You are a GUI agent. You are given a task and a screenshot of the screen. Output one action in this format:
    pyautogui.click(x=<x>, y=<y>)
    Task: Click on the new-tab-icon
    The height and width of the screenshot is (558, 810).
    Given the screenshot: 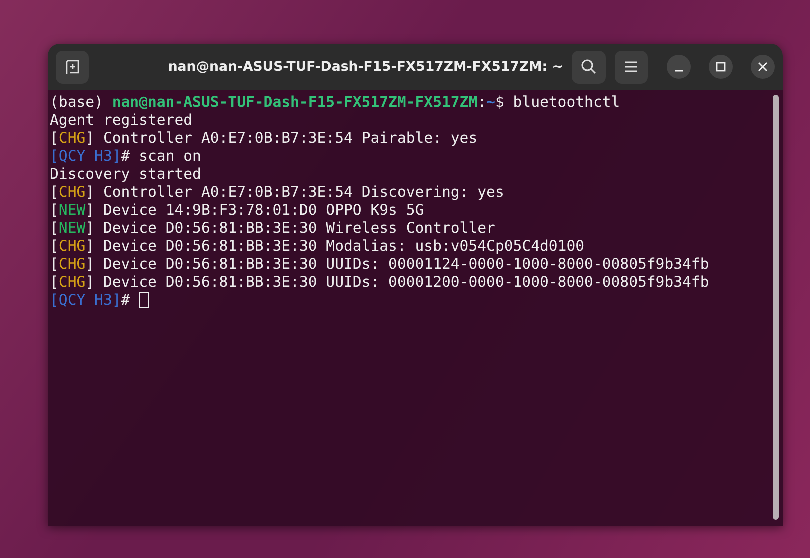 What is the action you would take?
    pyautogui.click(x=72, y=67)
    